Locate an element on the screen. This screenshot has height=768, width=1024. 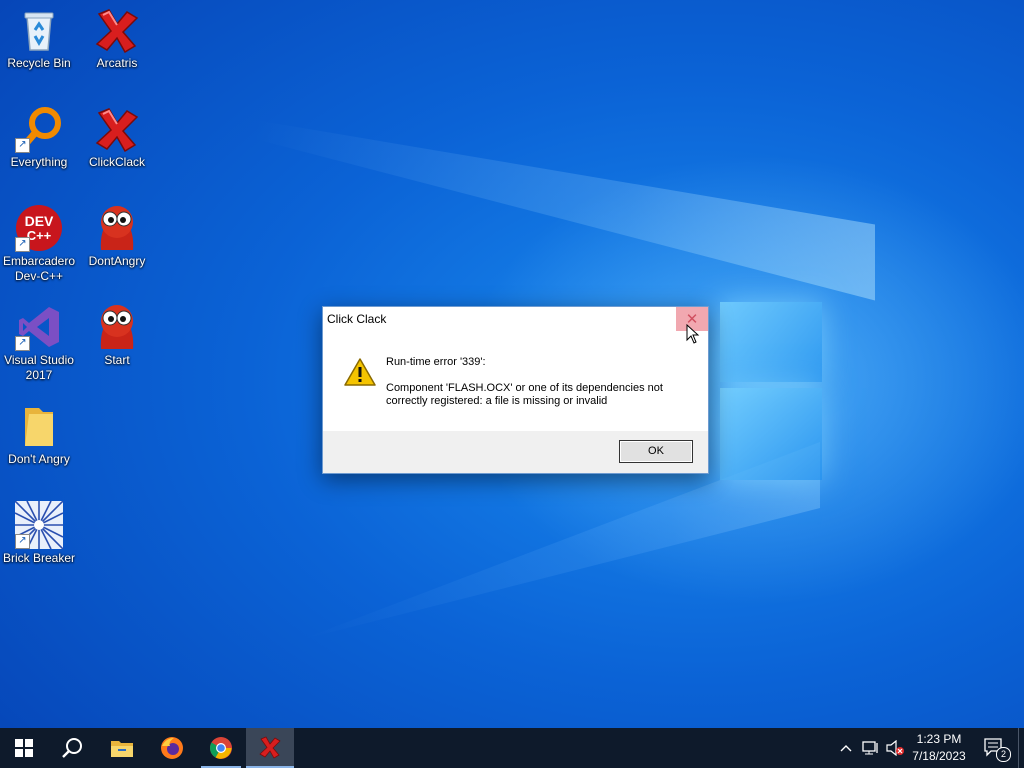
clickclack-taskbar-button is located at coordinates (270, 748).